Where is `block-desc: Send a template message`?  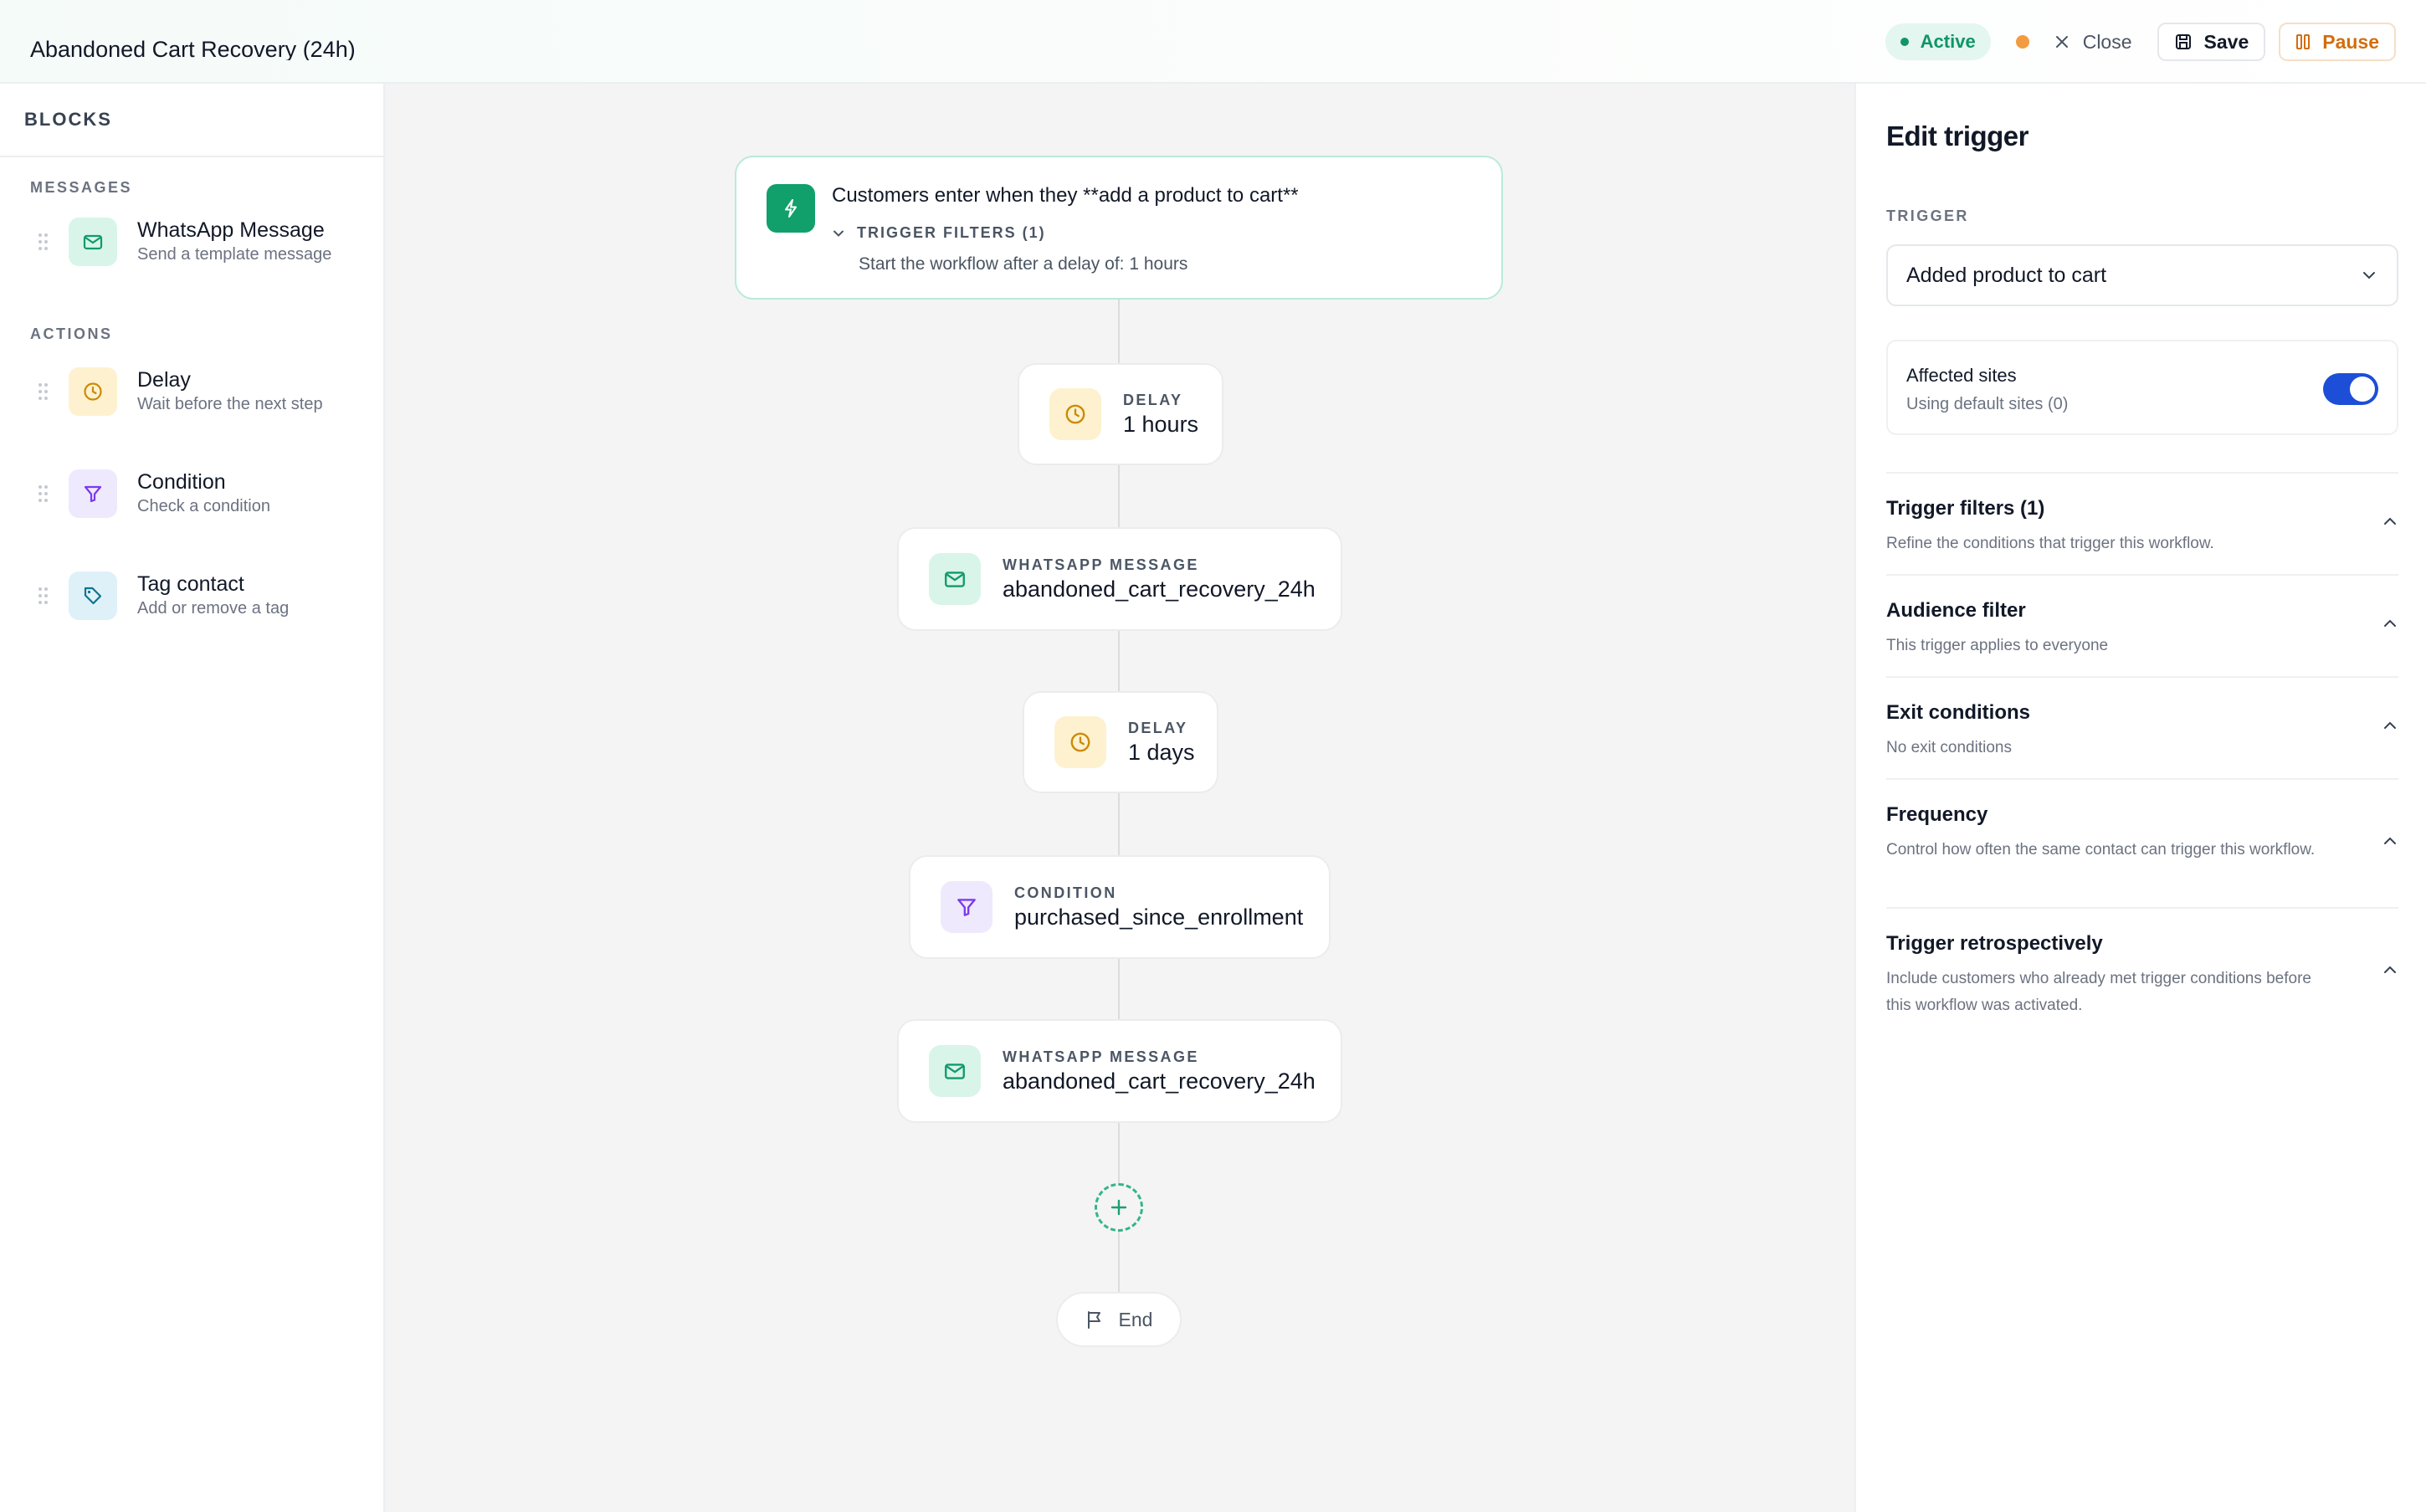
block-desc: Send a template message is located at coordinates (234, 254).